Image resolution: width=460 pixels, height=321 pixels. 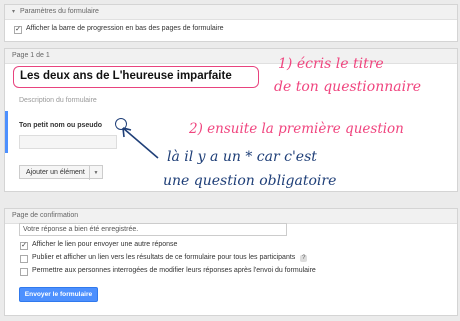 I want to click on help-icon: ?, so click(x=304, y=258).